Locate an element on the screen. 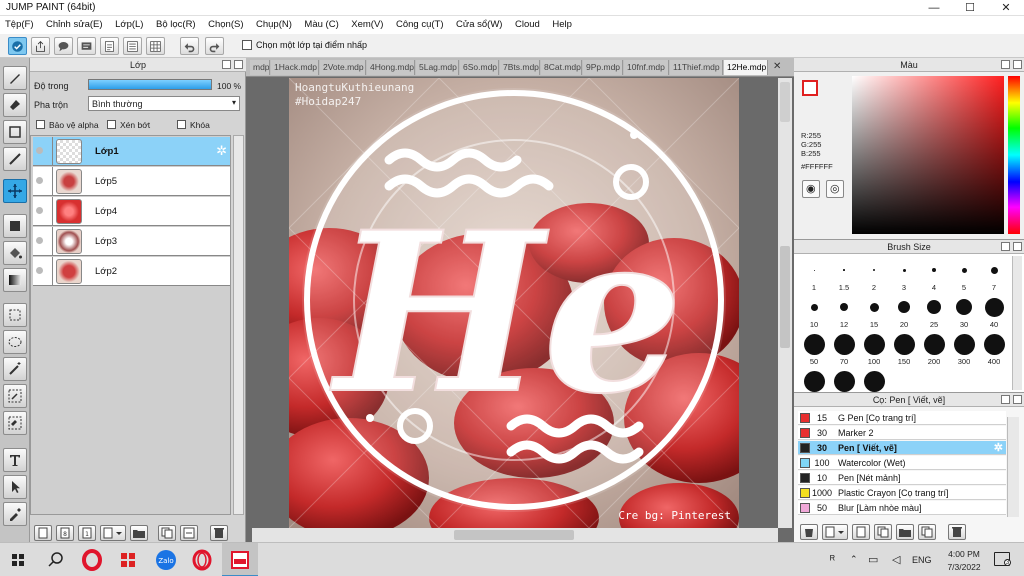 The height and width of the screenshot is (576, 1024). tab-doc-active: 12He.mdp is located at coordinates (746, 67).